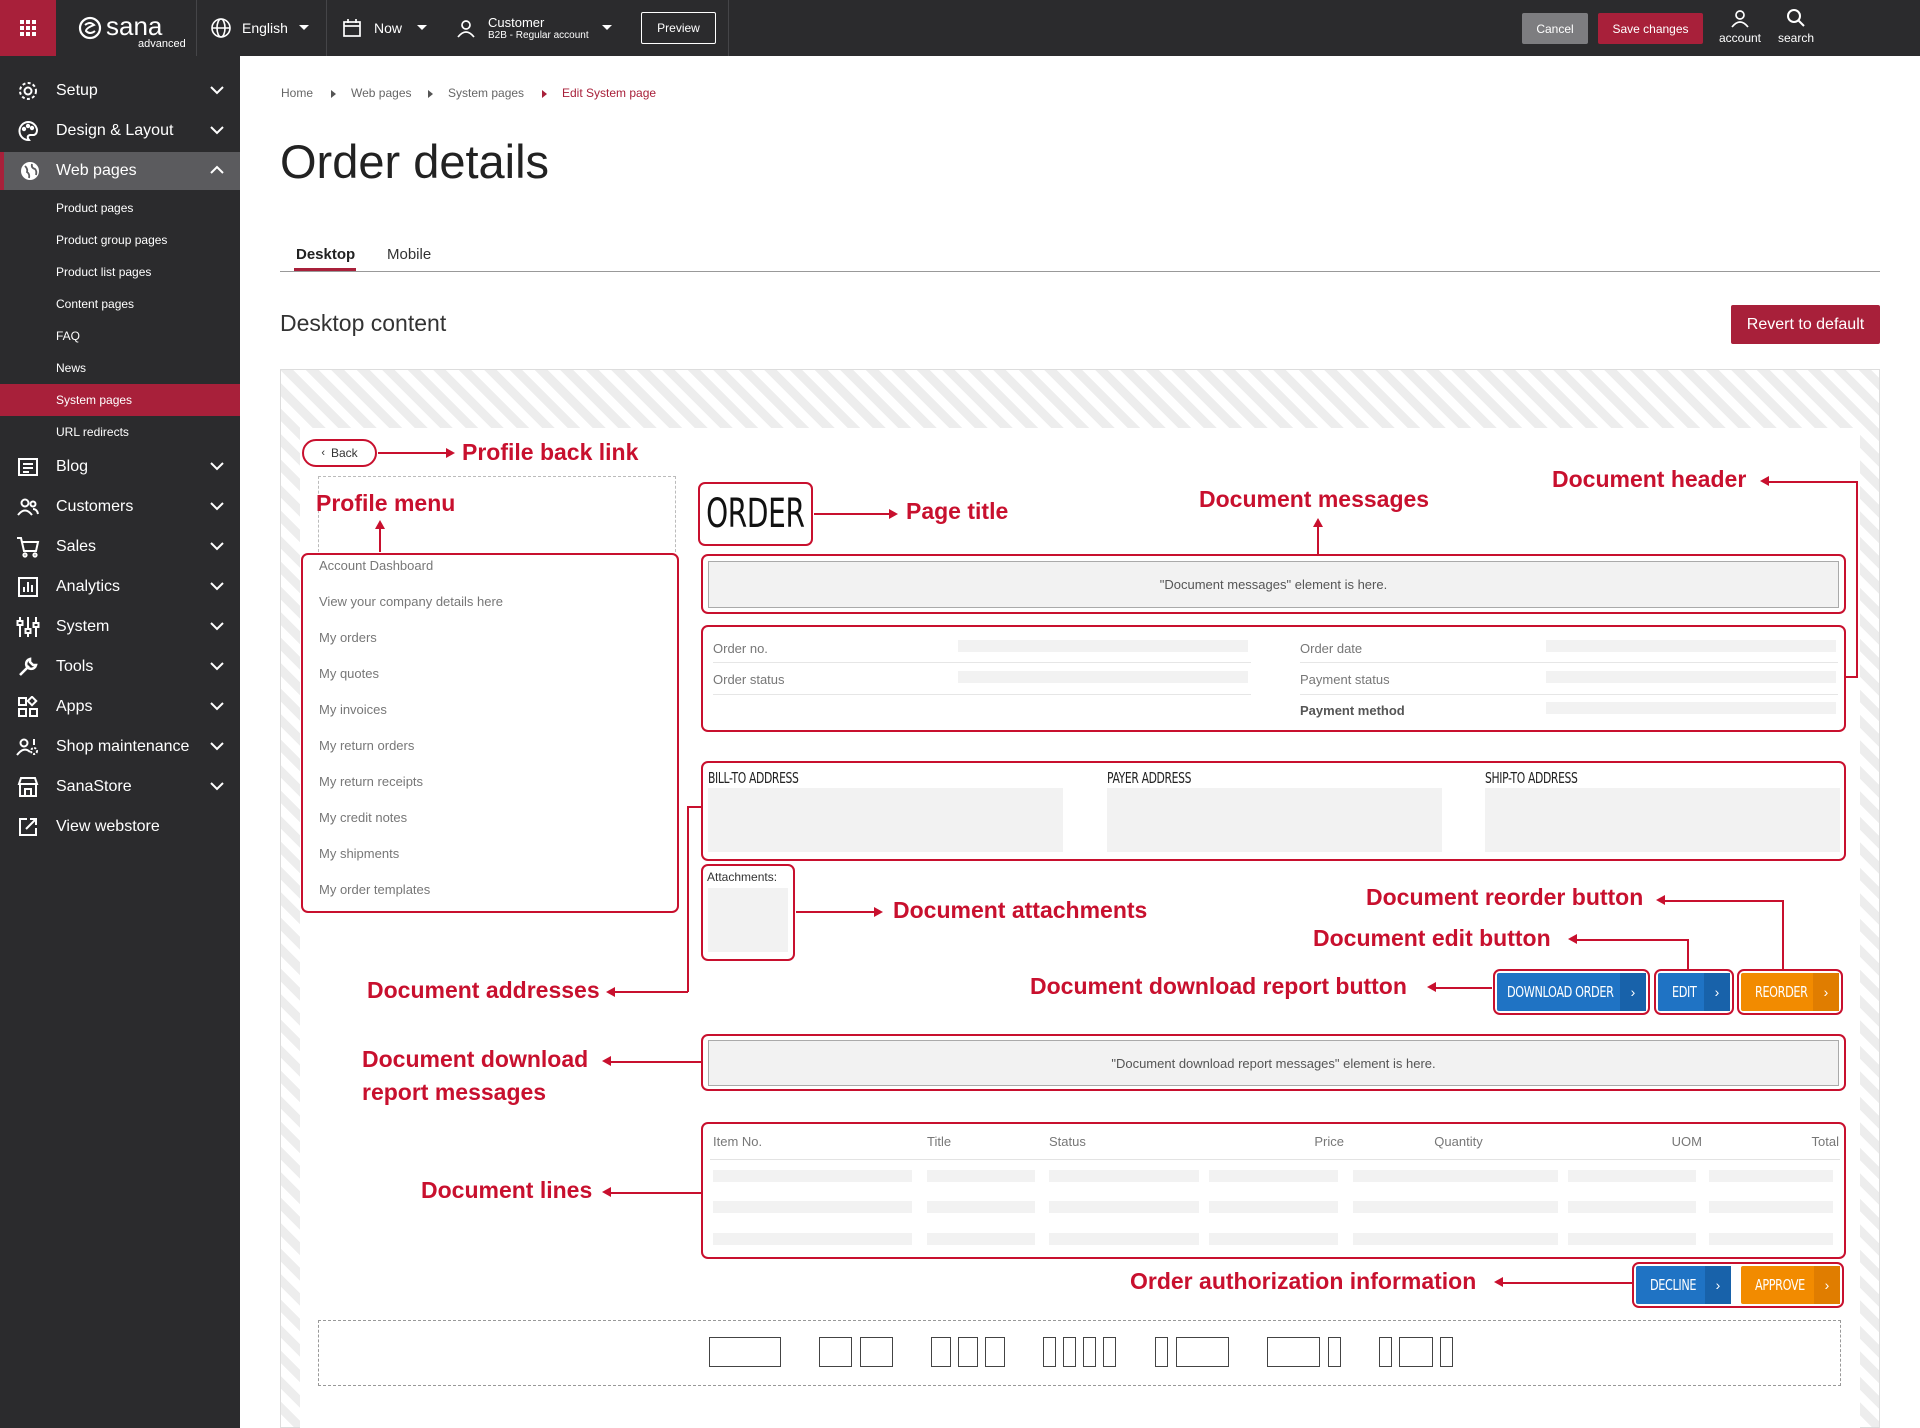  What do you see at coordinates (120, 272) in the screenshot?
I see `sidebar-subitem-product-list-pages: Product list pages` at bounding box center [120, 272].